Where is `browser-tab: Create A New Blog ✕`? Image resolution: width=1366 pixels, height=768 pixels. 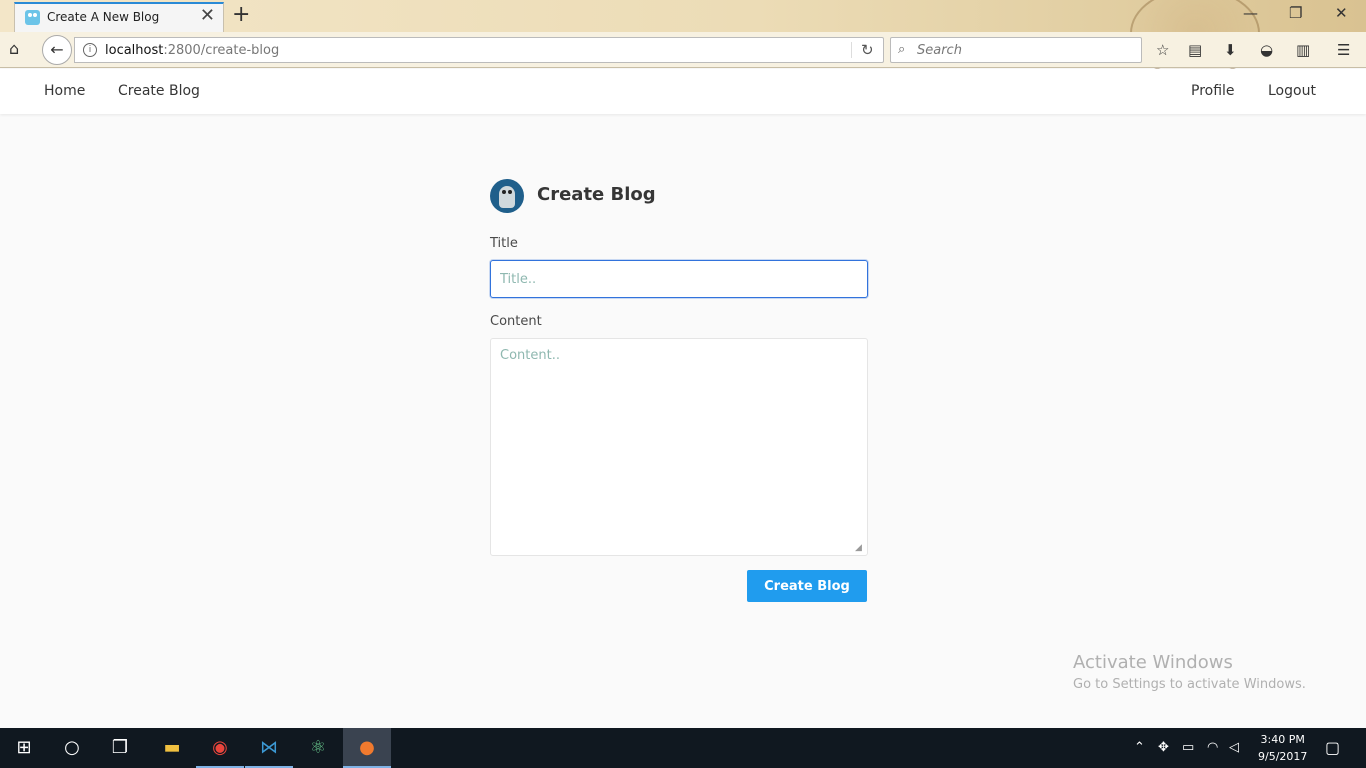
browser-tab: Create A New Blog ✕ is located at coordinates (119, 17).